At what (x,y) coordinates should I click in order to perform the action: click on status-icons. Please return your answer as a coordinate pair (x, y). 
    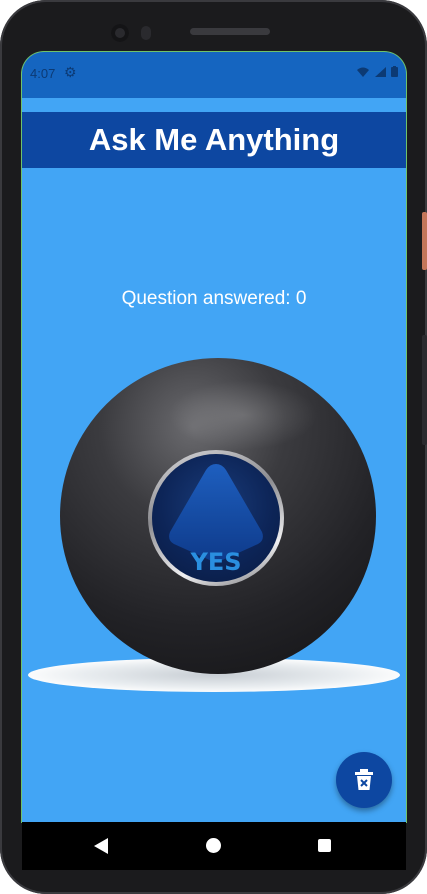
    Looking at the image, I should click on (377, 73).